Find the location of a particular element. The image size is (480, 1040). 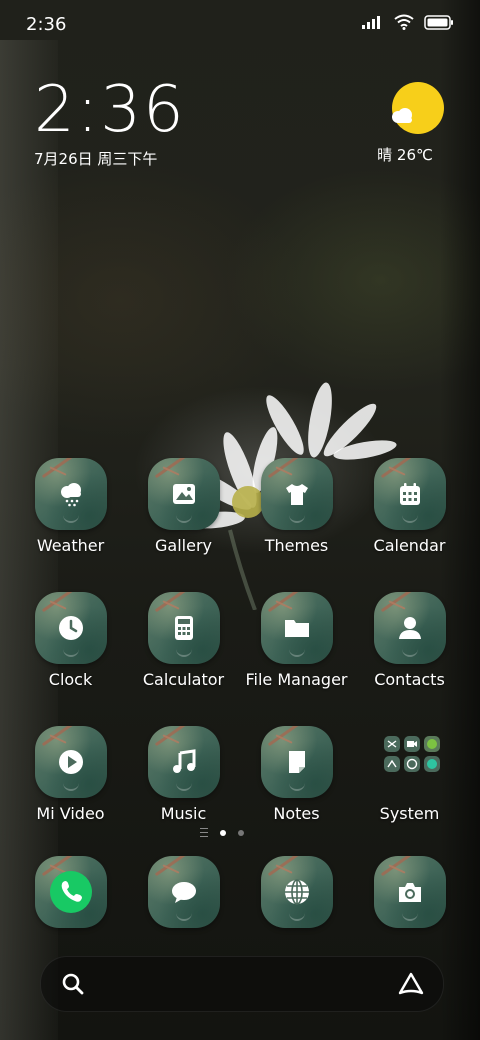

page-dot-active is located at coordinates (223, 832).